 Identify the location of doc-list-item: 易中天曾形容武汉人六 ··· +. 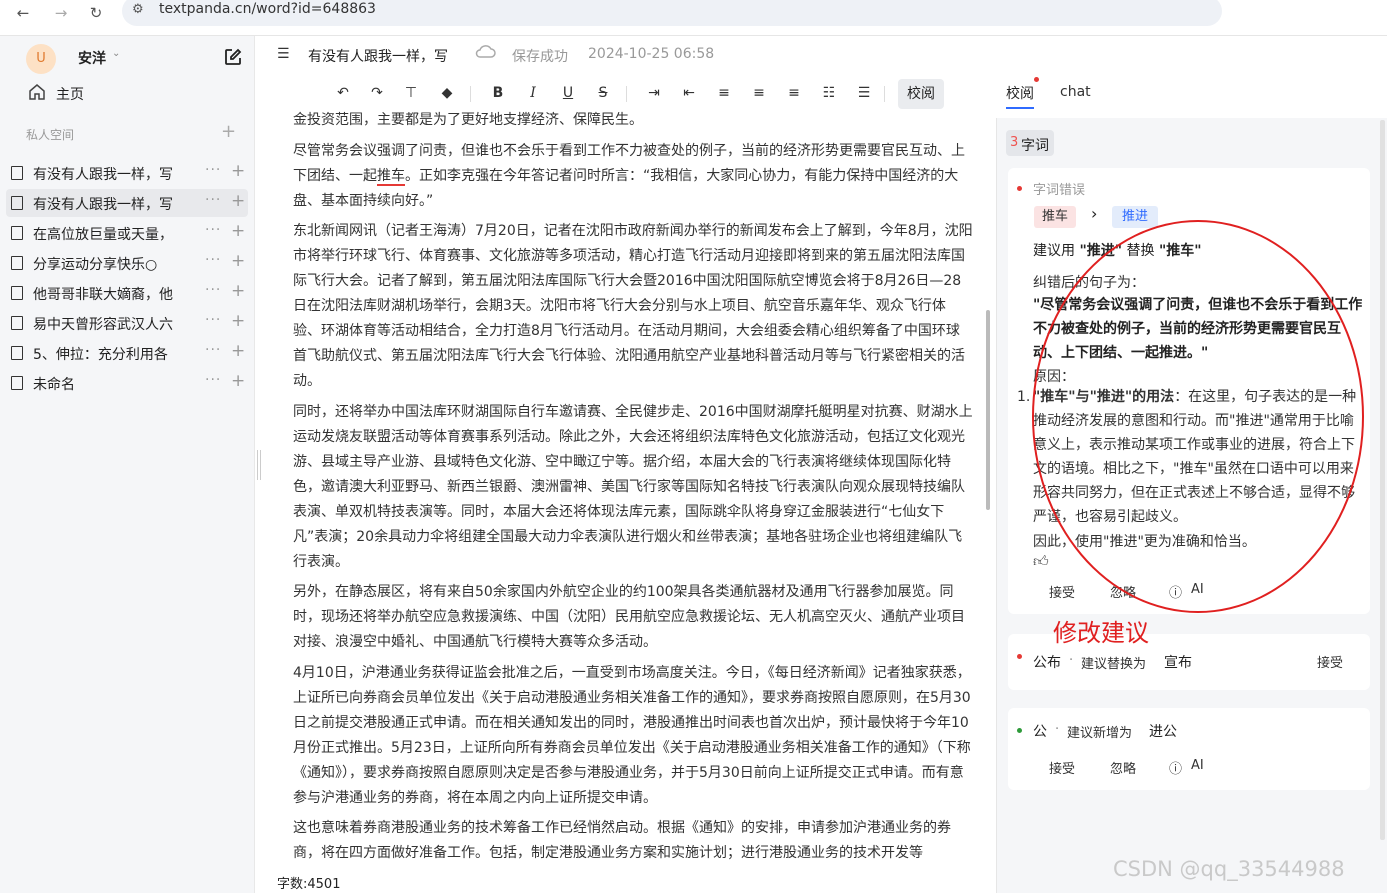
(127, 323).